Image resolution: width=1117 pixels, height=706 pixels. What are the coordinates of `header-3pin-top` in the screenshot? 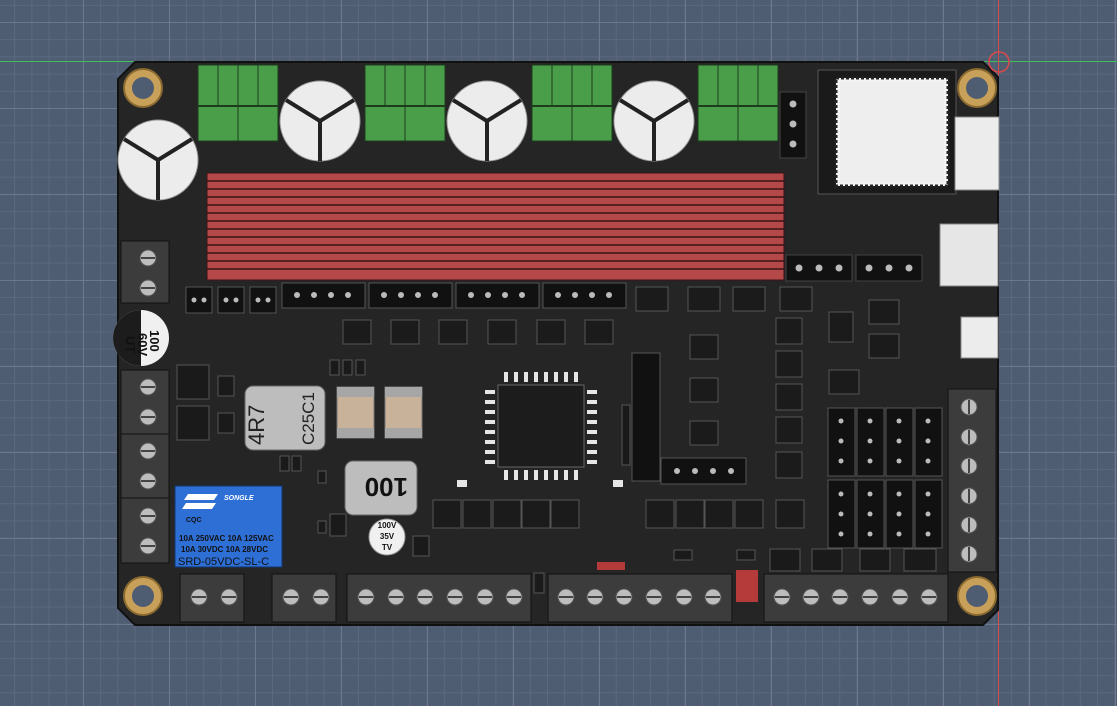 It's located at (793, 125).